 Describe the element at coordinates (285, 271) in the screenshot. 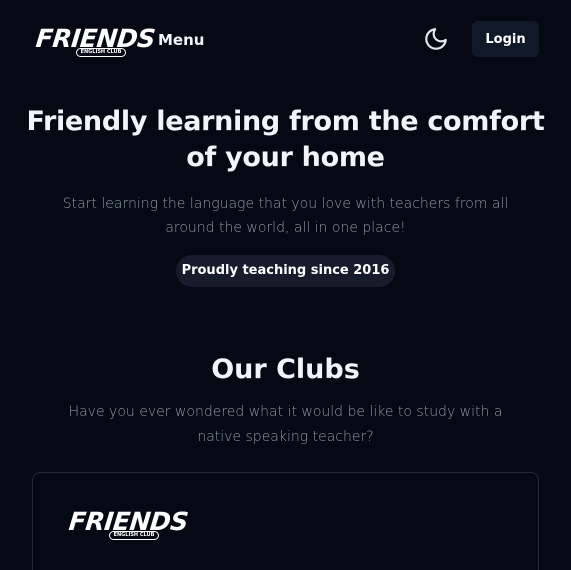

I see `since-badge: Proudly teaching since 2016` at that location.